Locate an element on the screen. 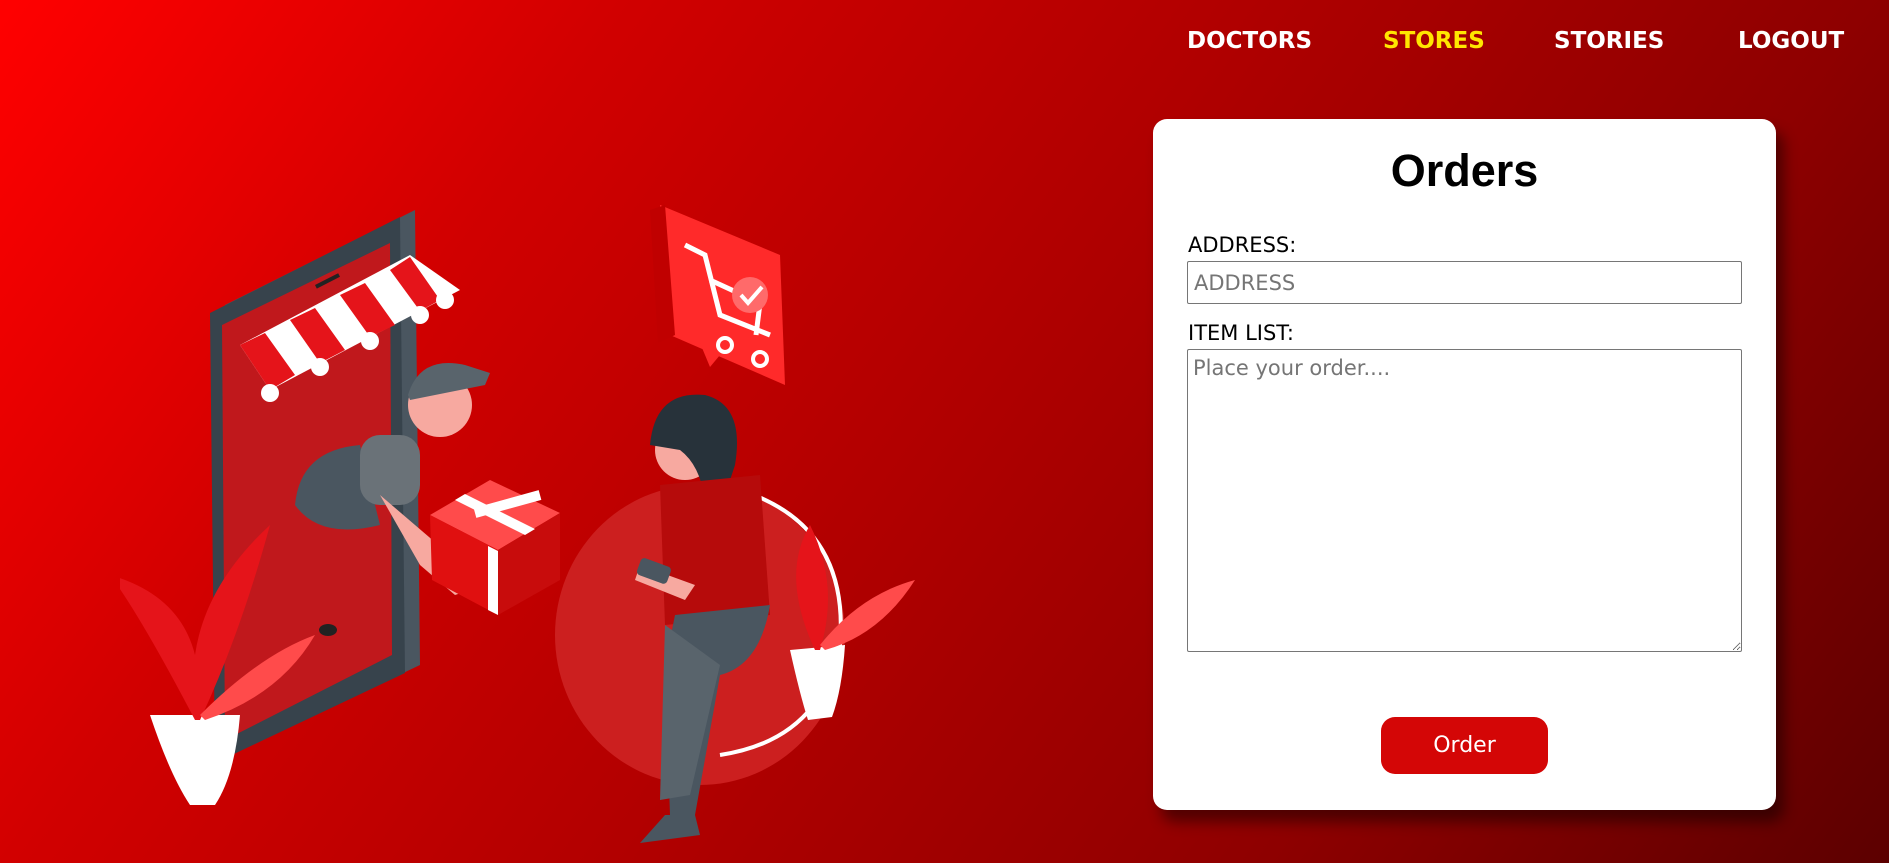 Image resolution: width=1889 pixels, height=863 pixels. top-navigation: DOCTORS STORES STORIES LOGOUT is located at coordinates (1509, 43).